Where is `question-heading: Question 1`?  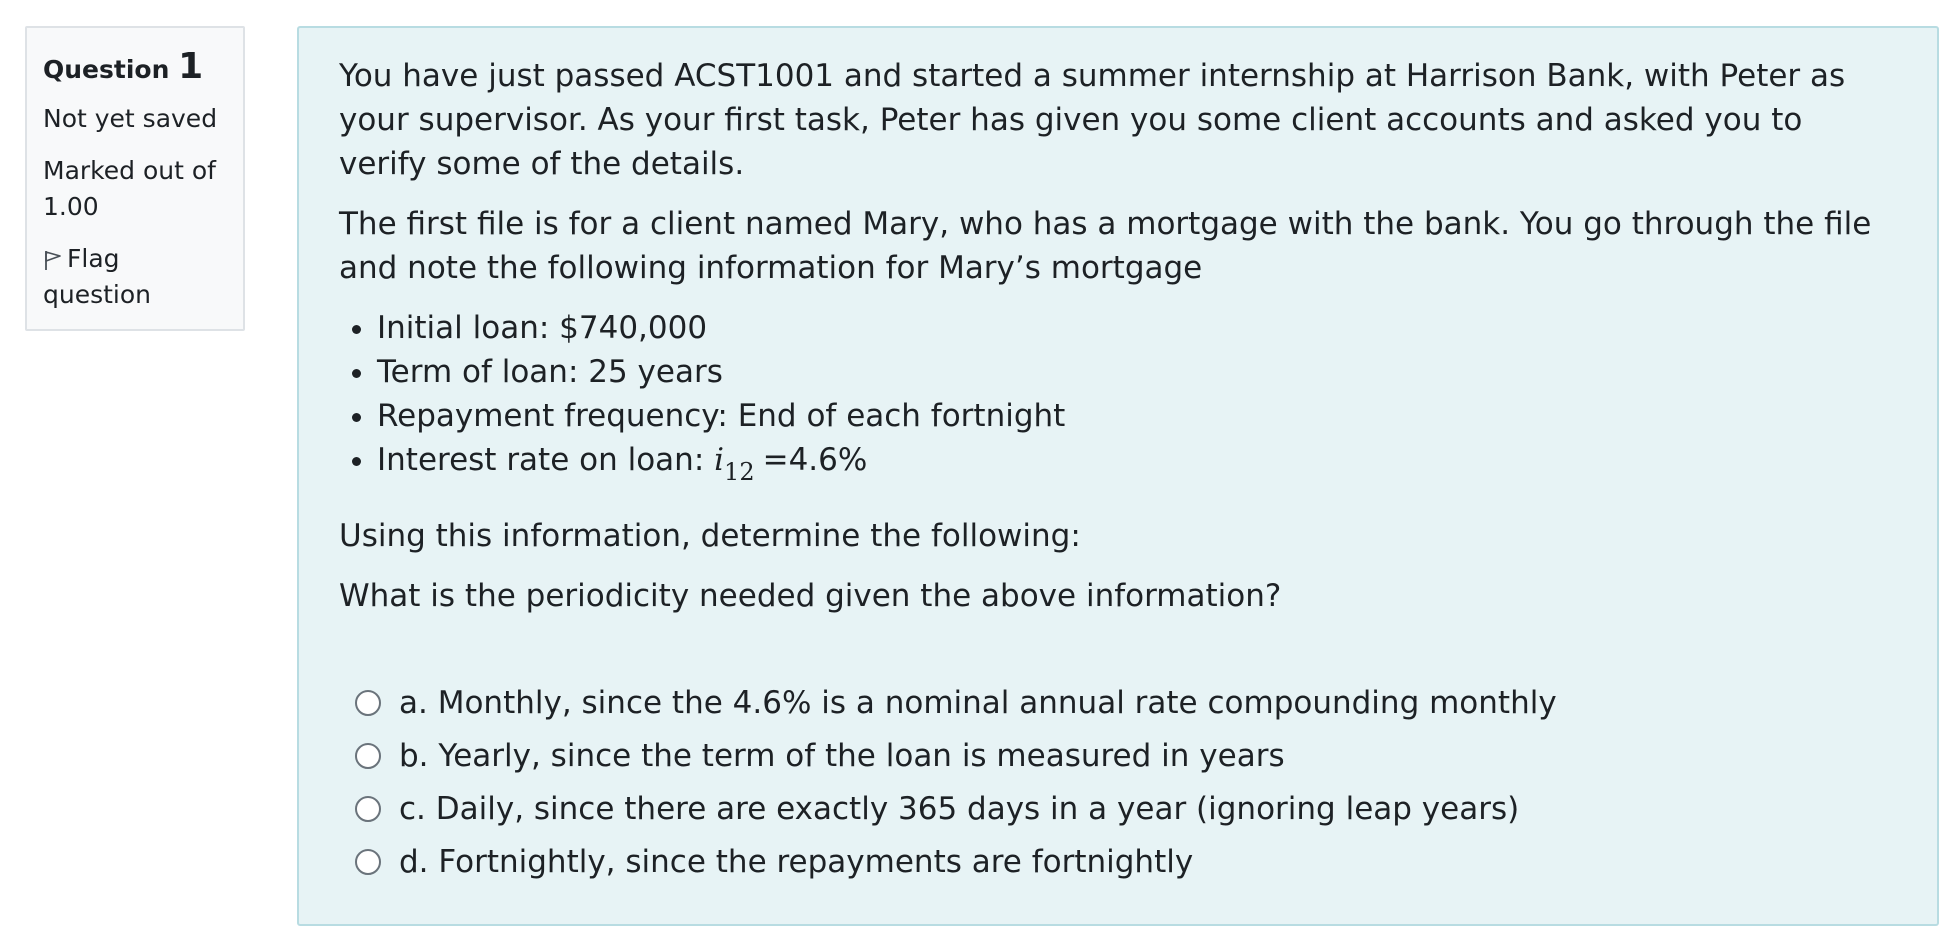 question-heading: Question 1 is located at coordinates (135, 68).